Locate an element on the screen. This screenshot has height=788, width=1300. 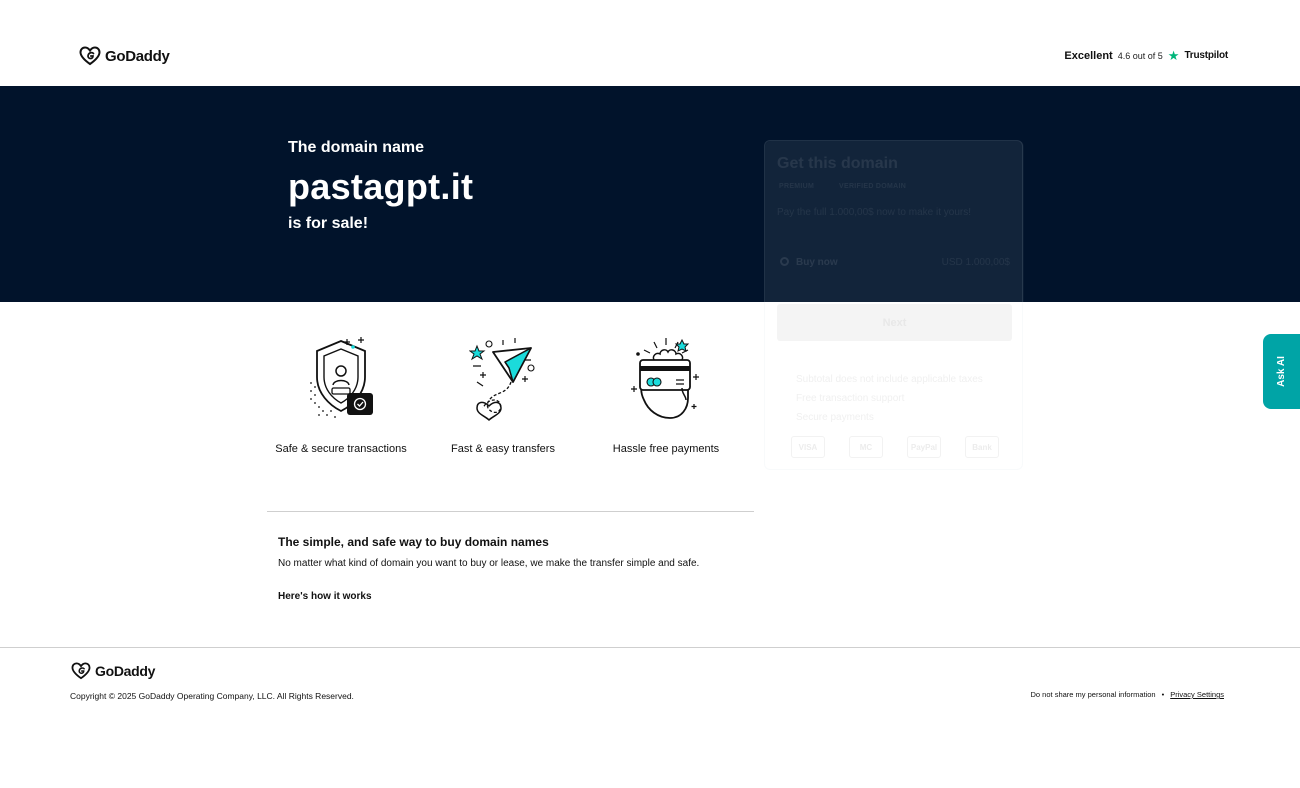
trustpilot-brand: Trustpilot is located at coordinates (1206, 55).